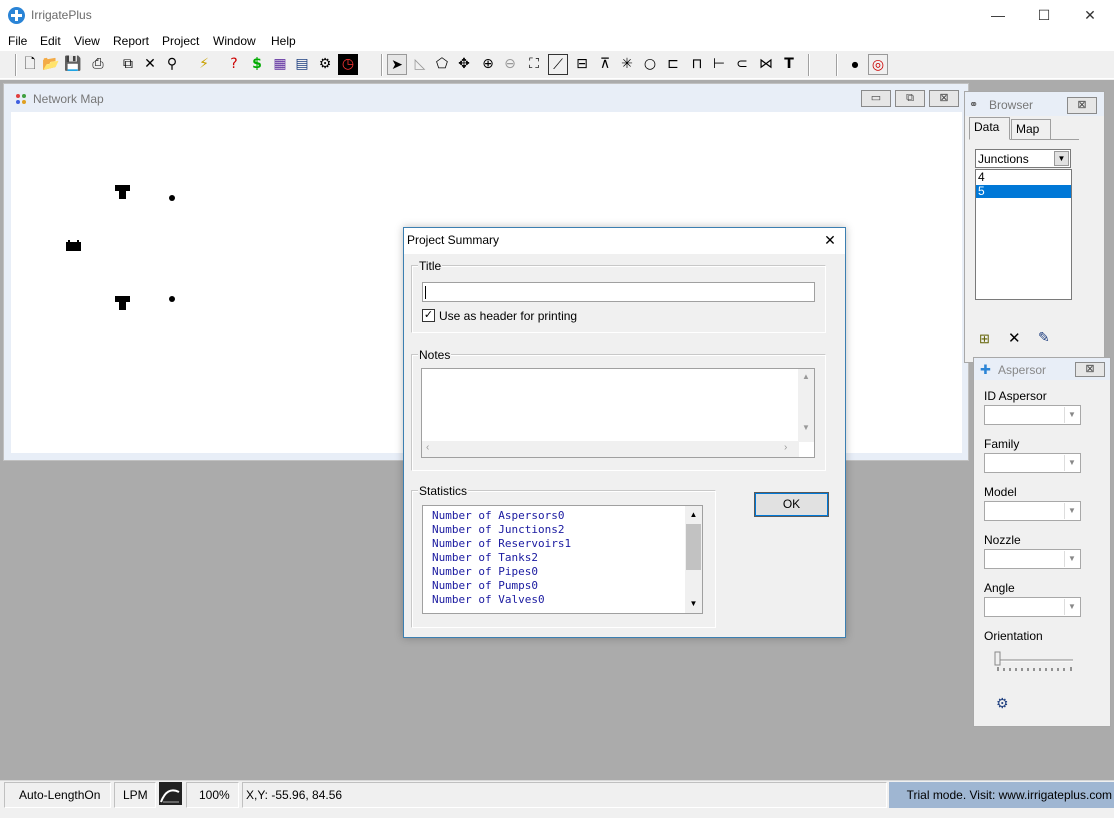 The image size is (1114, 818). I want to click on cost-icon: $, so click(257, 64).